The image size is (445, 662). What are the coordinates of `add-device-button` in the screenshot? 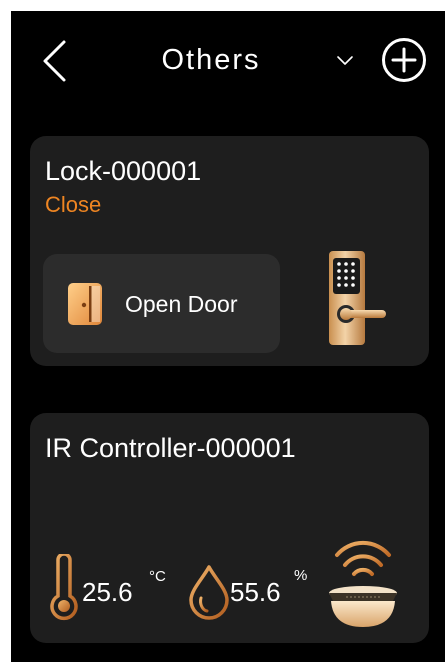 It's located at (404, 60).